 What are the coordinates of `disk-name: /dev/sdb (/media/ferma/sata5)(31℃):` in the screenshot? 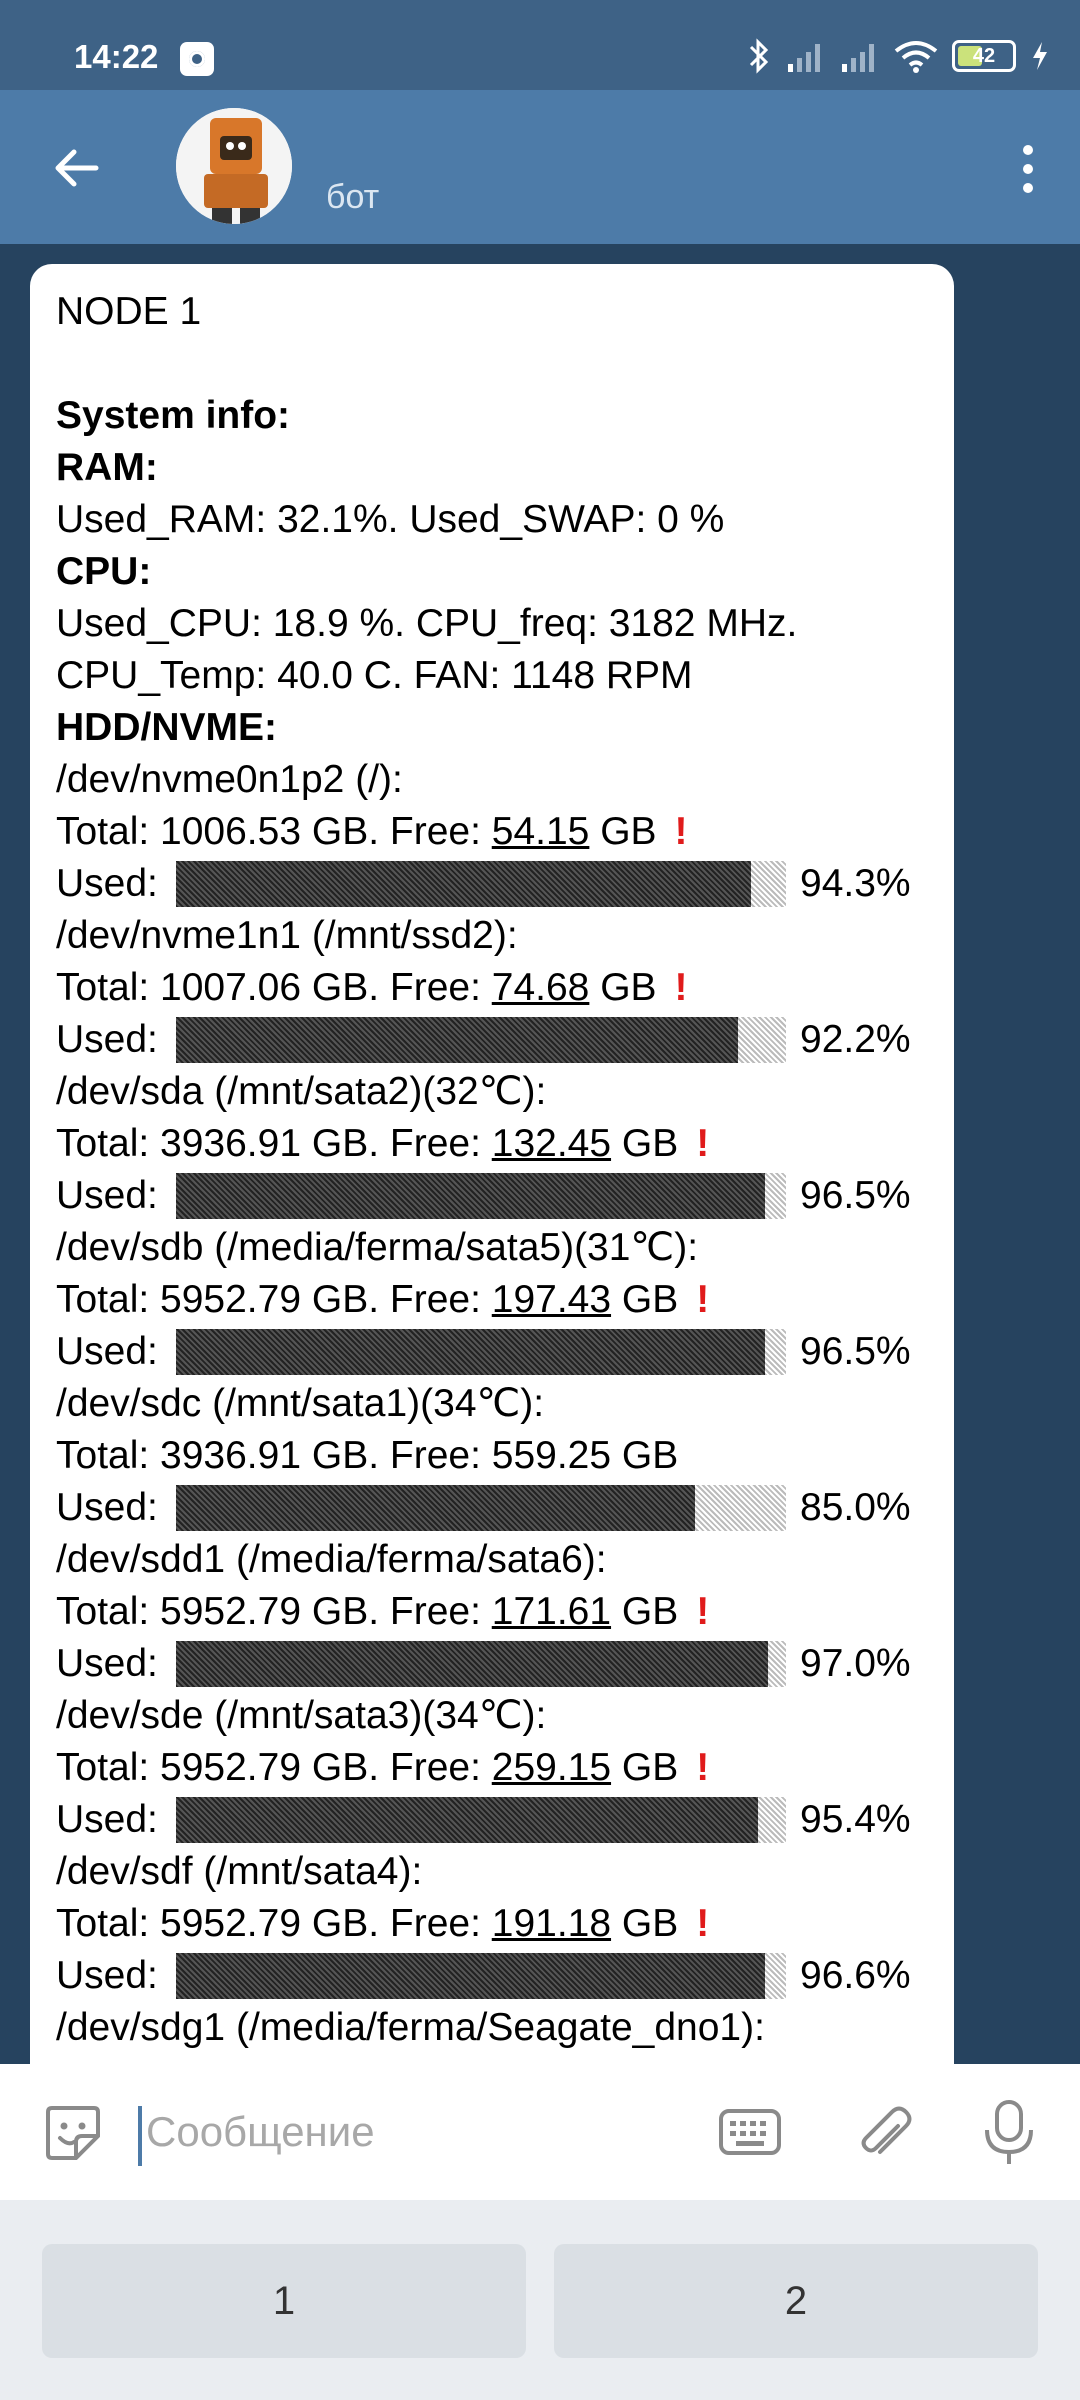 It's located at (377, 1247).